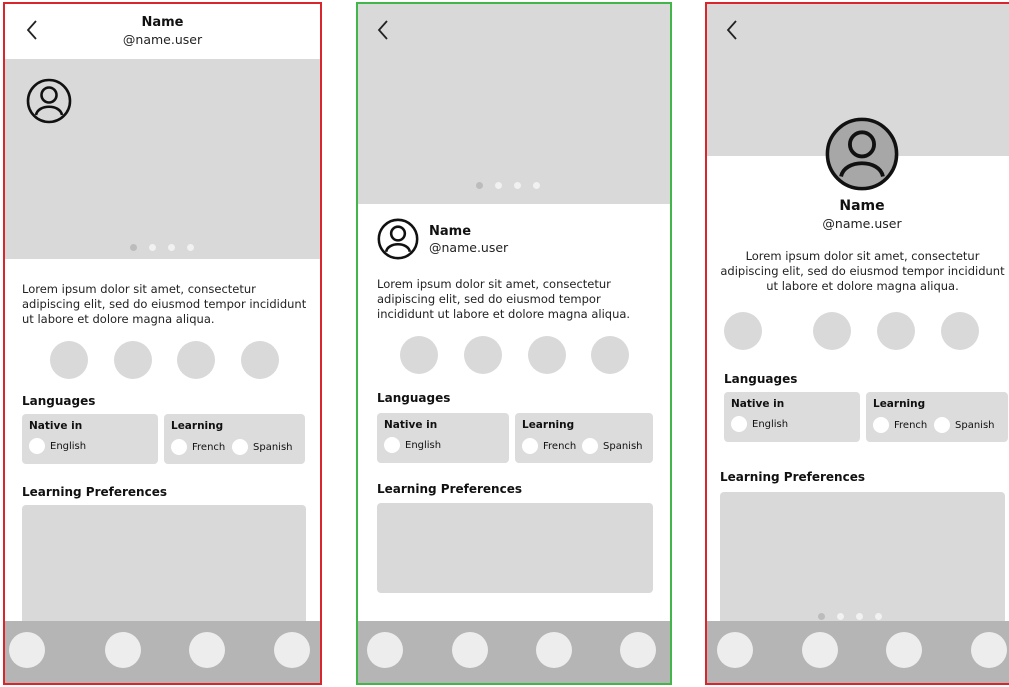 Image resolution: width=1009 pixels, height=687 pixels. Describe the element at coordinates (56, 426) in the screenshot. I see `native-label: Native in` at that location.